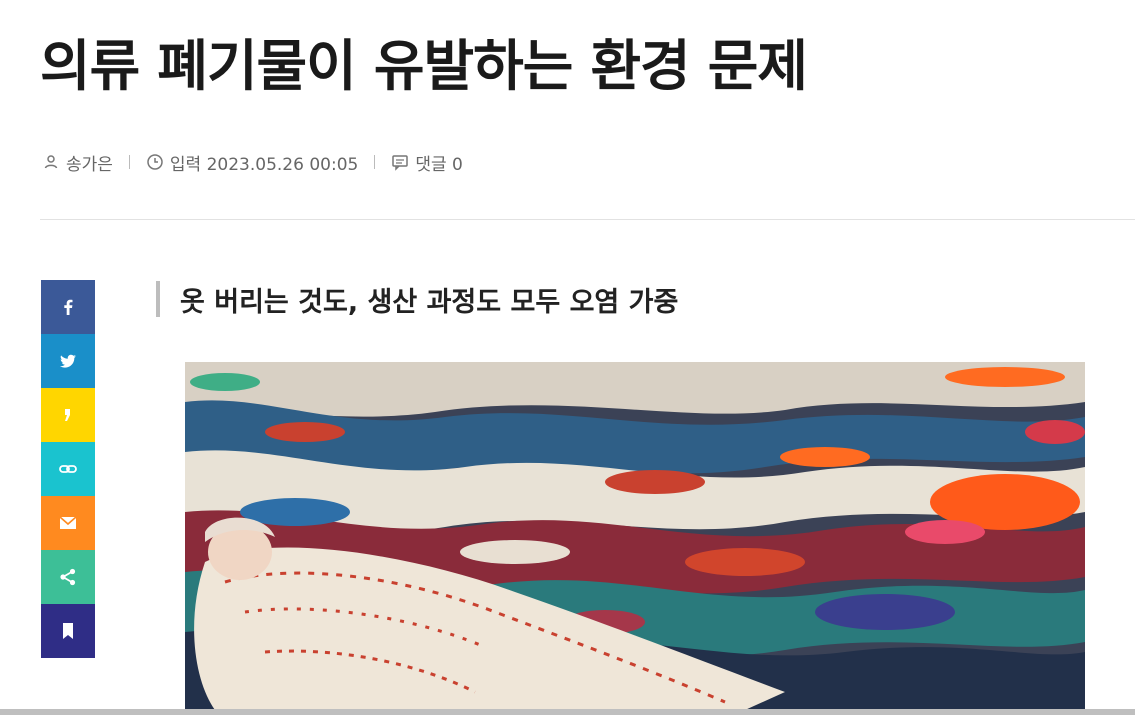 The height and width of the screenshot is (715, 1135). I want to click on horizontal-scrollbar, so click(567, 712).